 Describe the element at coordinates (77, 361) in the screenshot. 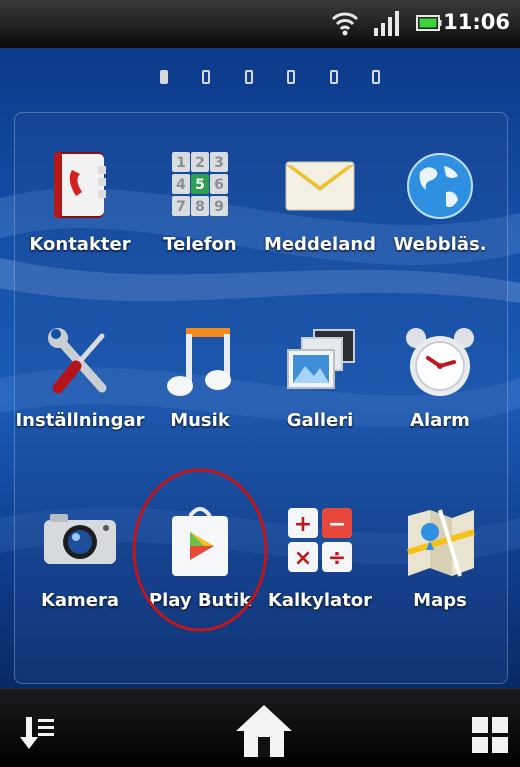

I see `wrench-screwdriver-icon` at that location.